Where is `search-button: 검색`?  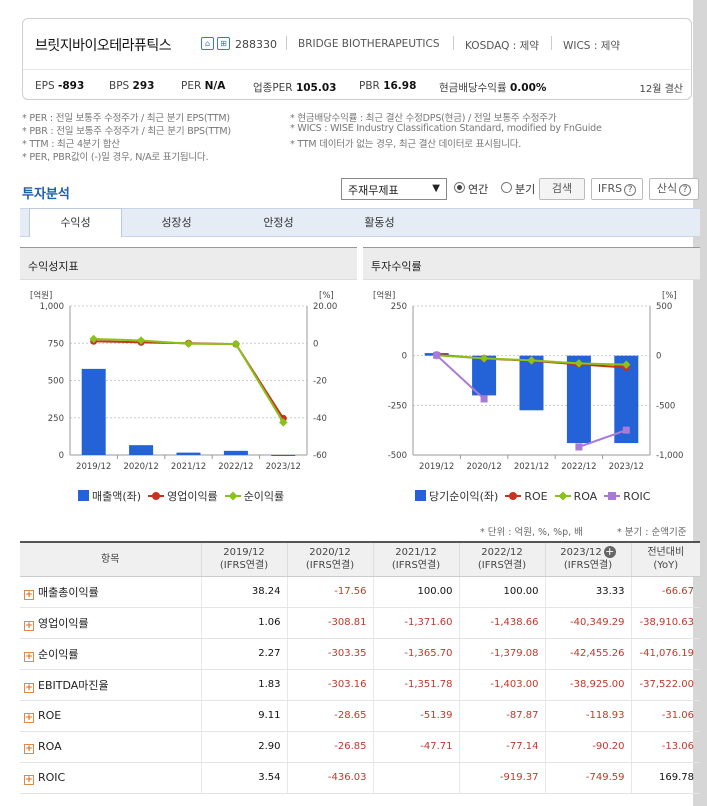 search-button: 검색 is located at coordinates (562, 189).